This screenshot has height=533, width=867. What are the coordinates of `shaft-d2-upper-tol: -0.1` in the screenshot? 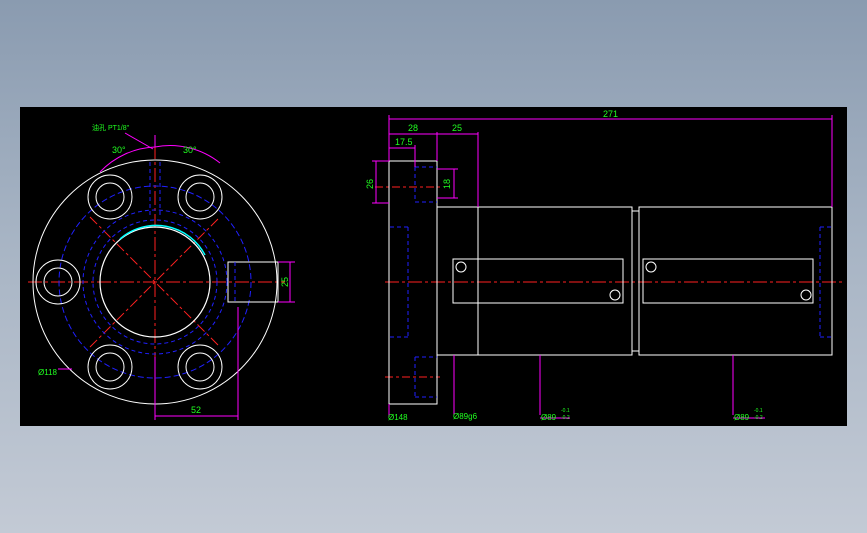 It's located at (565, 411).